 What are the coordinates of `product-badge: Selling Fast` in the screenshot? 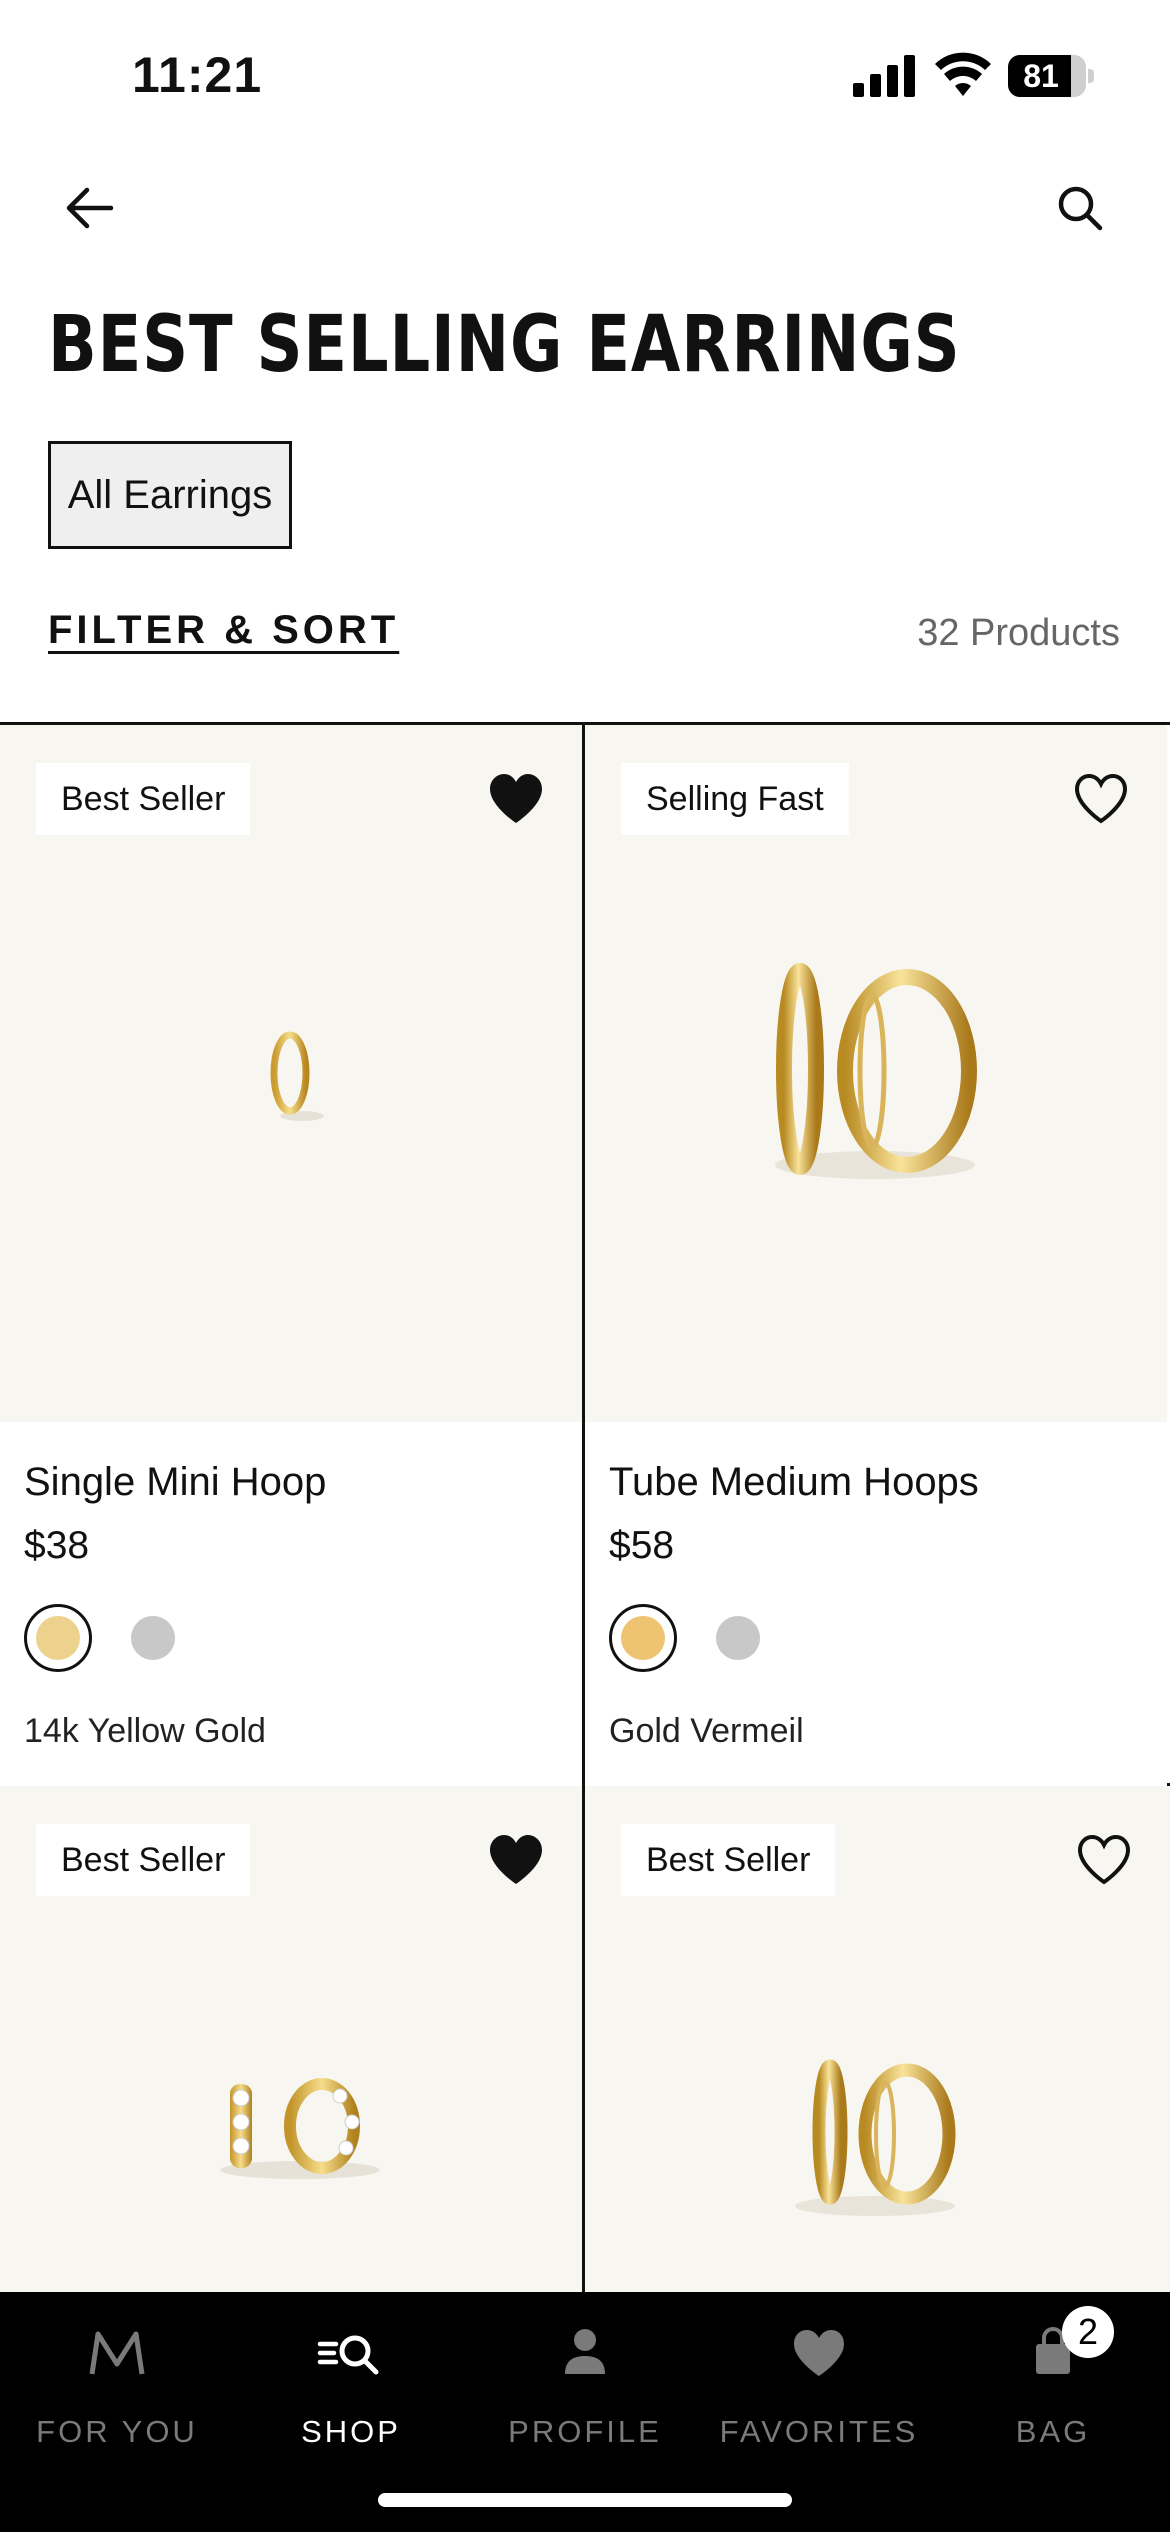 It's located at (735, 799).